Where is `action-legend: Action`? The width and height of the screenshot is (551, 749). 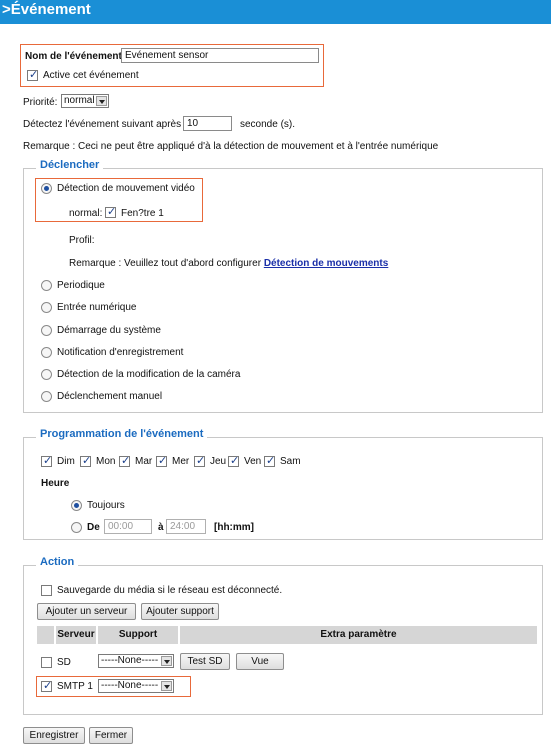 action-legend: Action is located at coordinates (57, 562).